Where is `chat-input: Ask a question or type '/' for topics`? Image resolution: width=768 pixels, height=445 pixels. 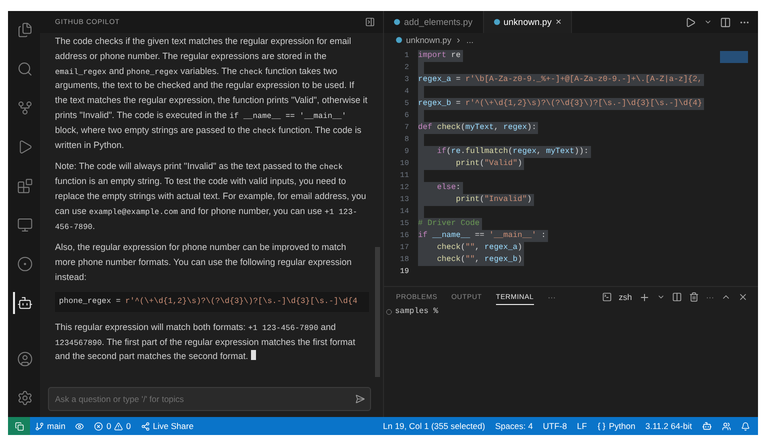
chat-input: Ask a question or type '/' for topics is located at coordinates (209, 399).